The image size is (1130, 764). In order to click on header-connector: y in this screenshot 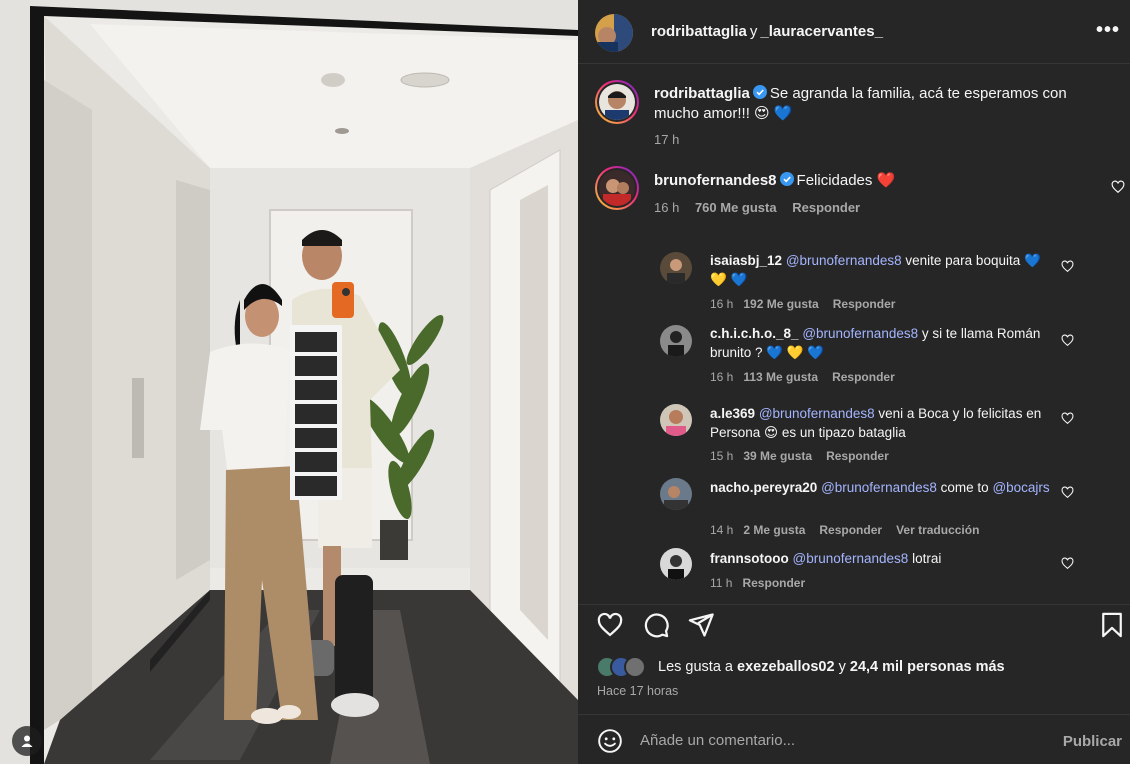, I will do `click(753, 31)`.